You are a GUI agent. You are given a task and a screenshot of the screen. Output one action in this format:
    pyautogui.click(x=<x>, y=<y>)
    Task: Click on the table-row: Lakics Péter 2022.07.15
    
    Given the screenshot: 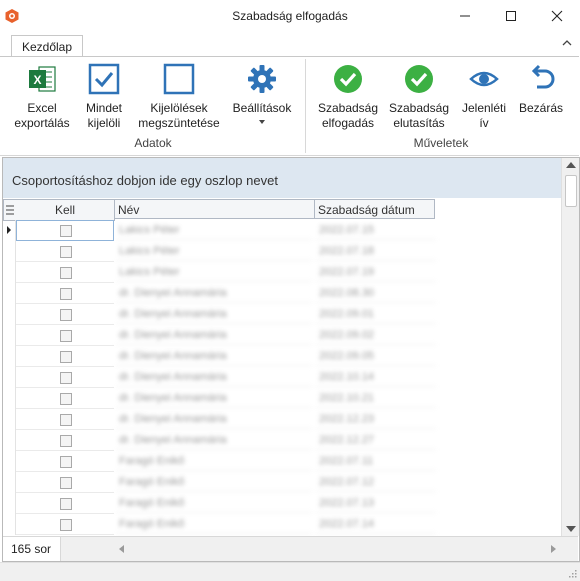 What is the action you would take?
    pyautogui.click(x=219, y=230)
    